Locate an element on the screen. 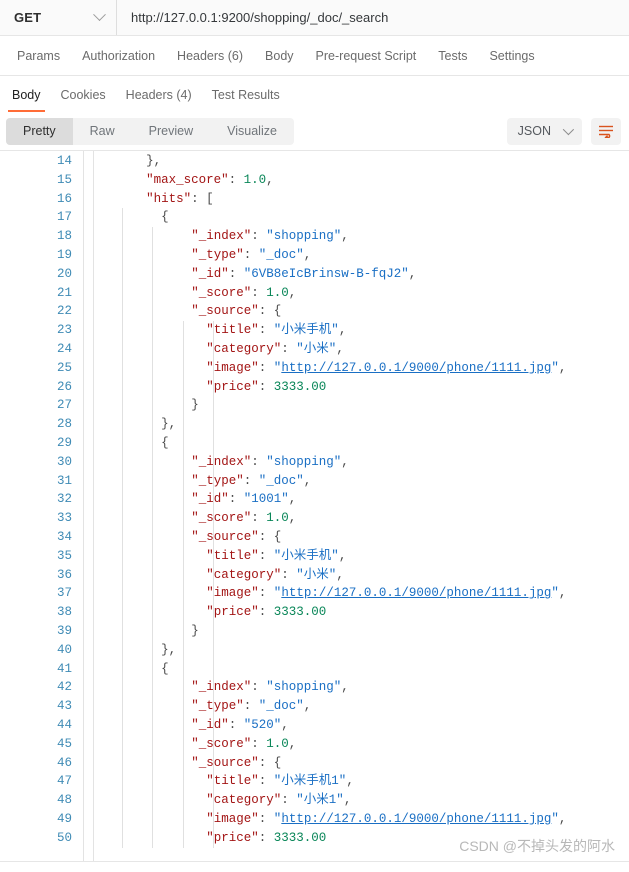 This screenshot has width=629, height=872. code-line: 41 { is located at coordinates (314, 669).